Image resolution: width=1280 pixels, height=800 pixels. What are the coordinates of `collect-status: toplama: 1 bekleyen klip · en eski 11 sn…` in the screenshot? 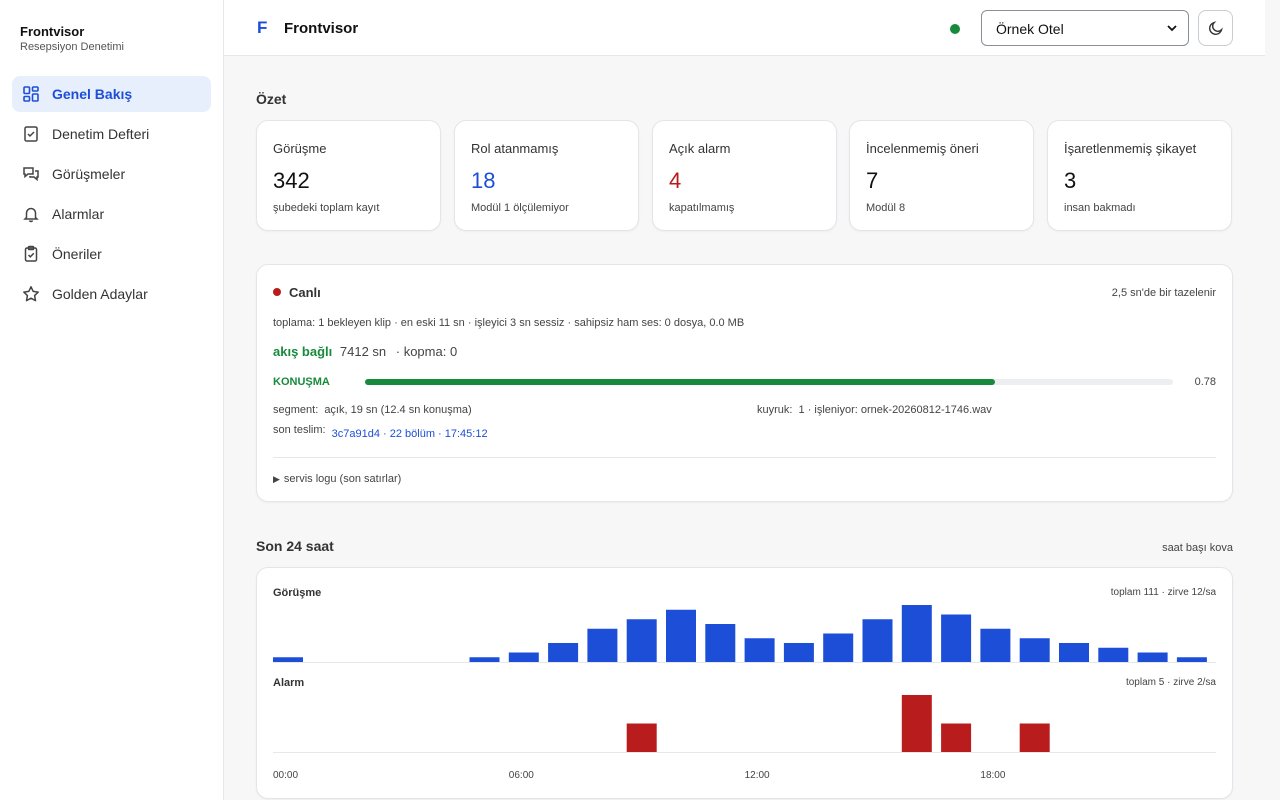 It's located at (509, 323).